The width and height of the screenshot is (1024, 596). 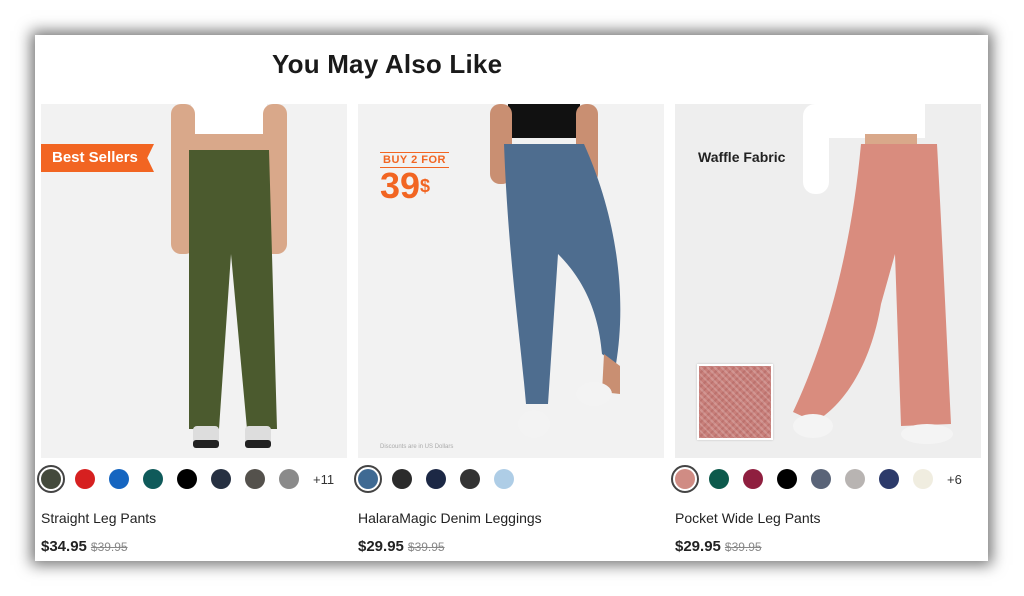 I want to click on product-name: Pocket Wide Leg Pants, so click(x=748, y=518).